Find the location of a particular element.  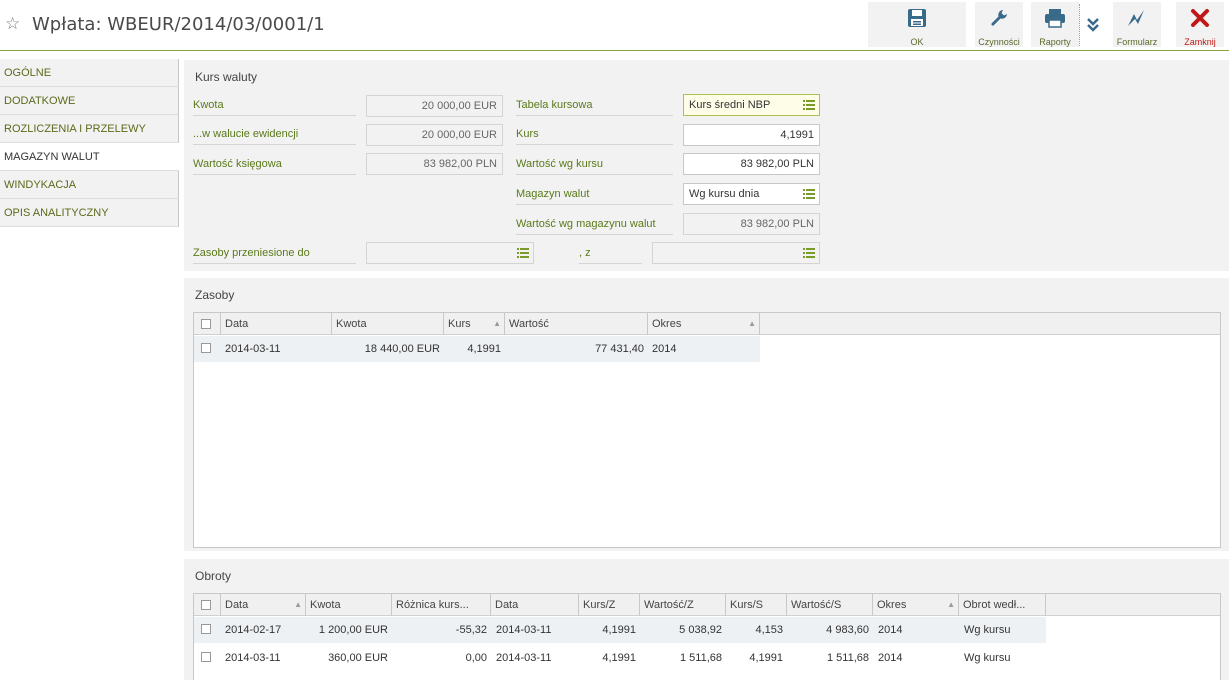

kurs-label: Kurs is located at coordinates (594, 134).